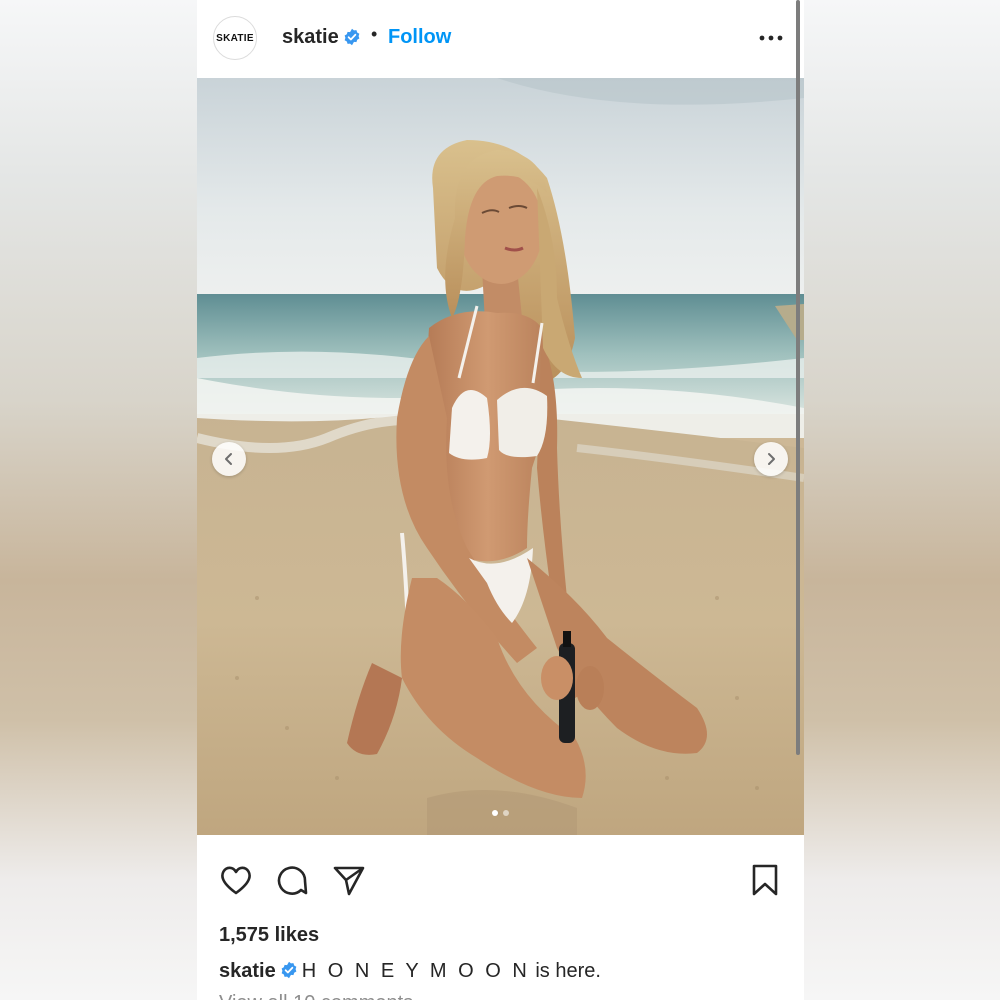 Image resolution: width=1000 pixels, height=1000 pixels. Describe the element at coordinates (771, 38) in the screenshot. I see `more-options-icon` at that location.